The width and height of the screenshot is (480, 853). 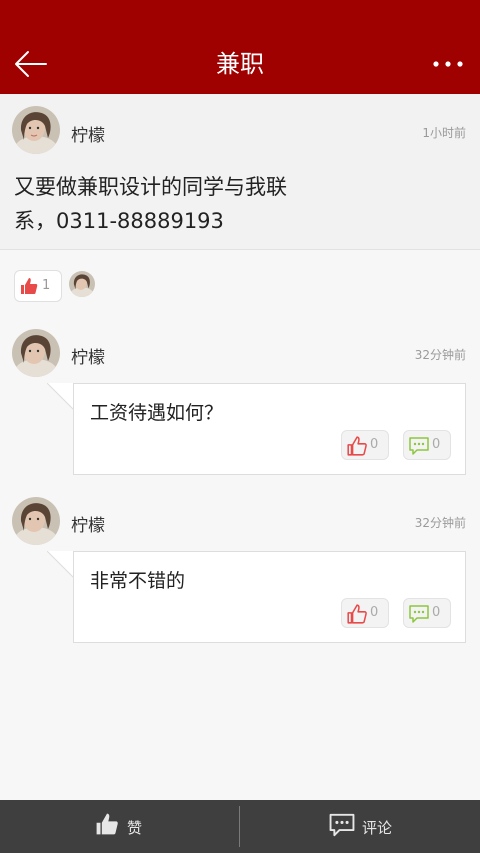 I want to click on divider, so click(x=239, y=826).